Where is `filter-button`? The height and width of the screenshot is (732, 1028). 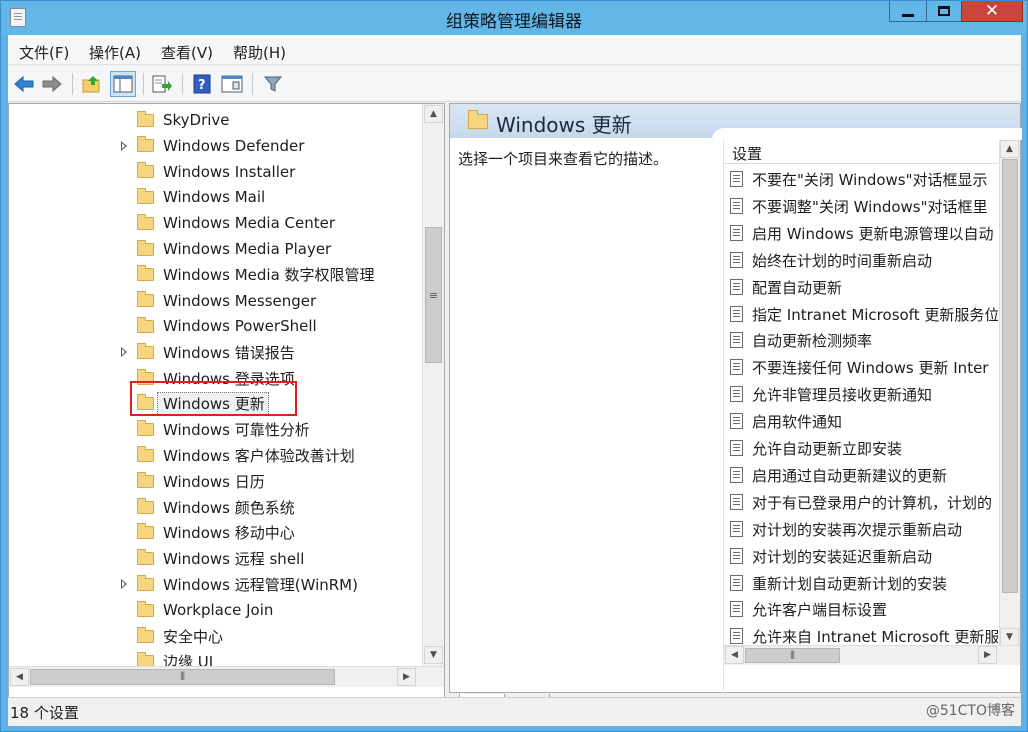
filter-button is located at coordinates (273, 84).